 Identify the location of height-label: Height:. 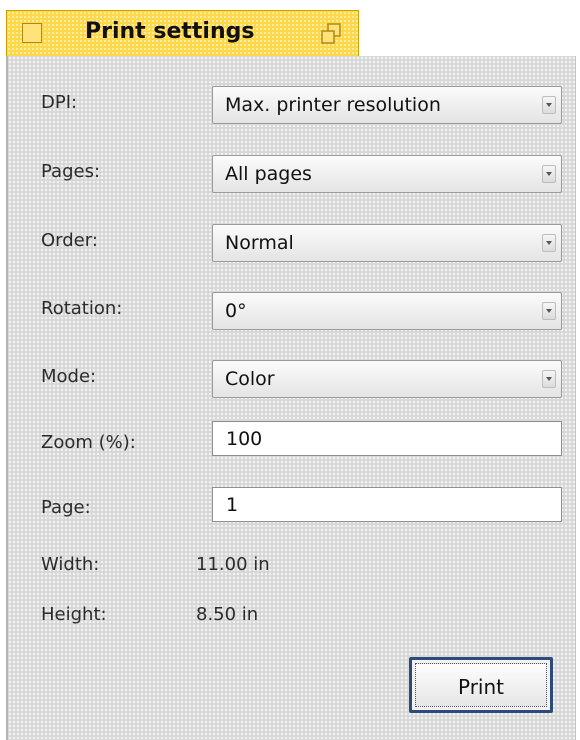
(74, 614).